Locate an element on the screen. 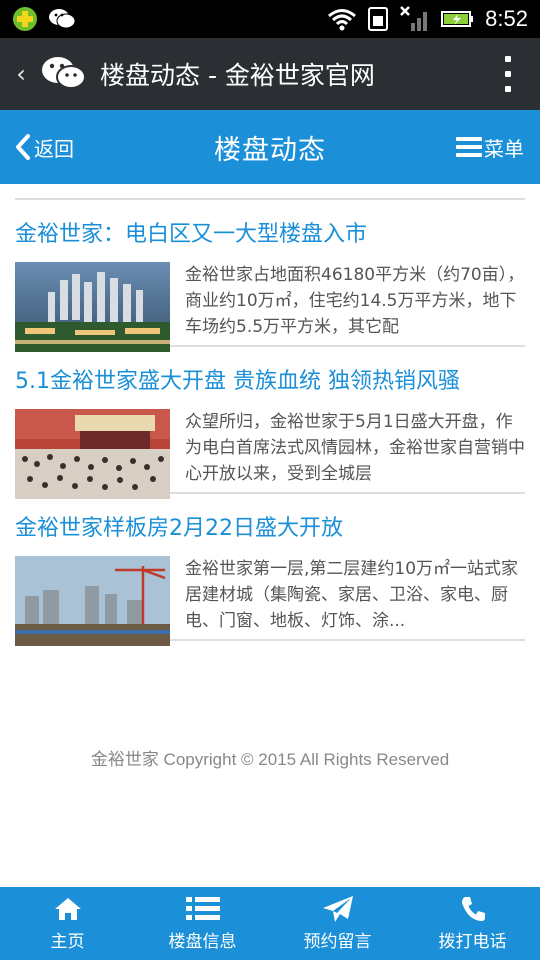 The height and width of the screenshot is (960, 540). menu-label: 菜单 is located at coordinates (504, 148).